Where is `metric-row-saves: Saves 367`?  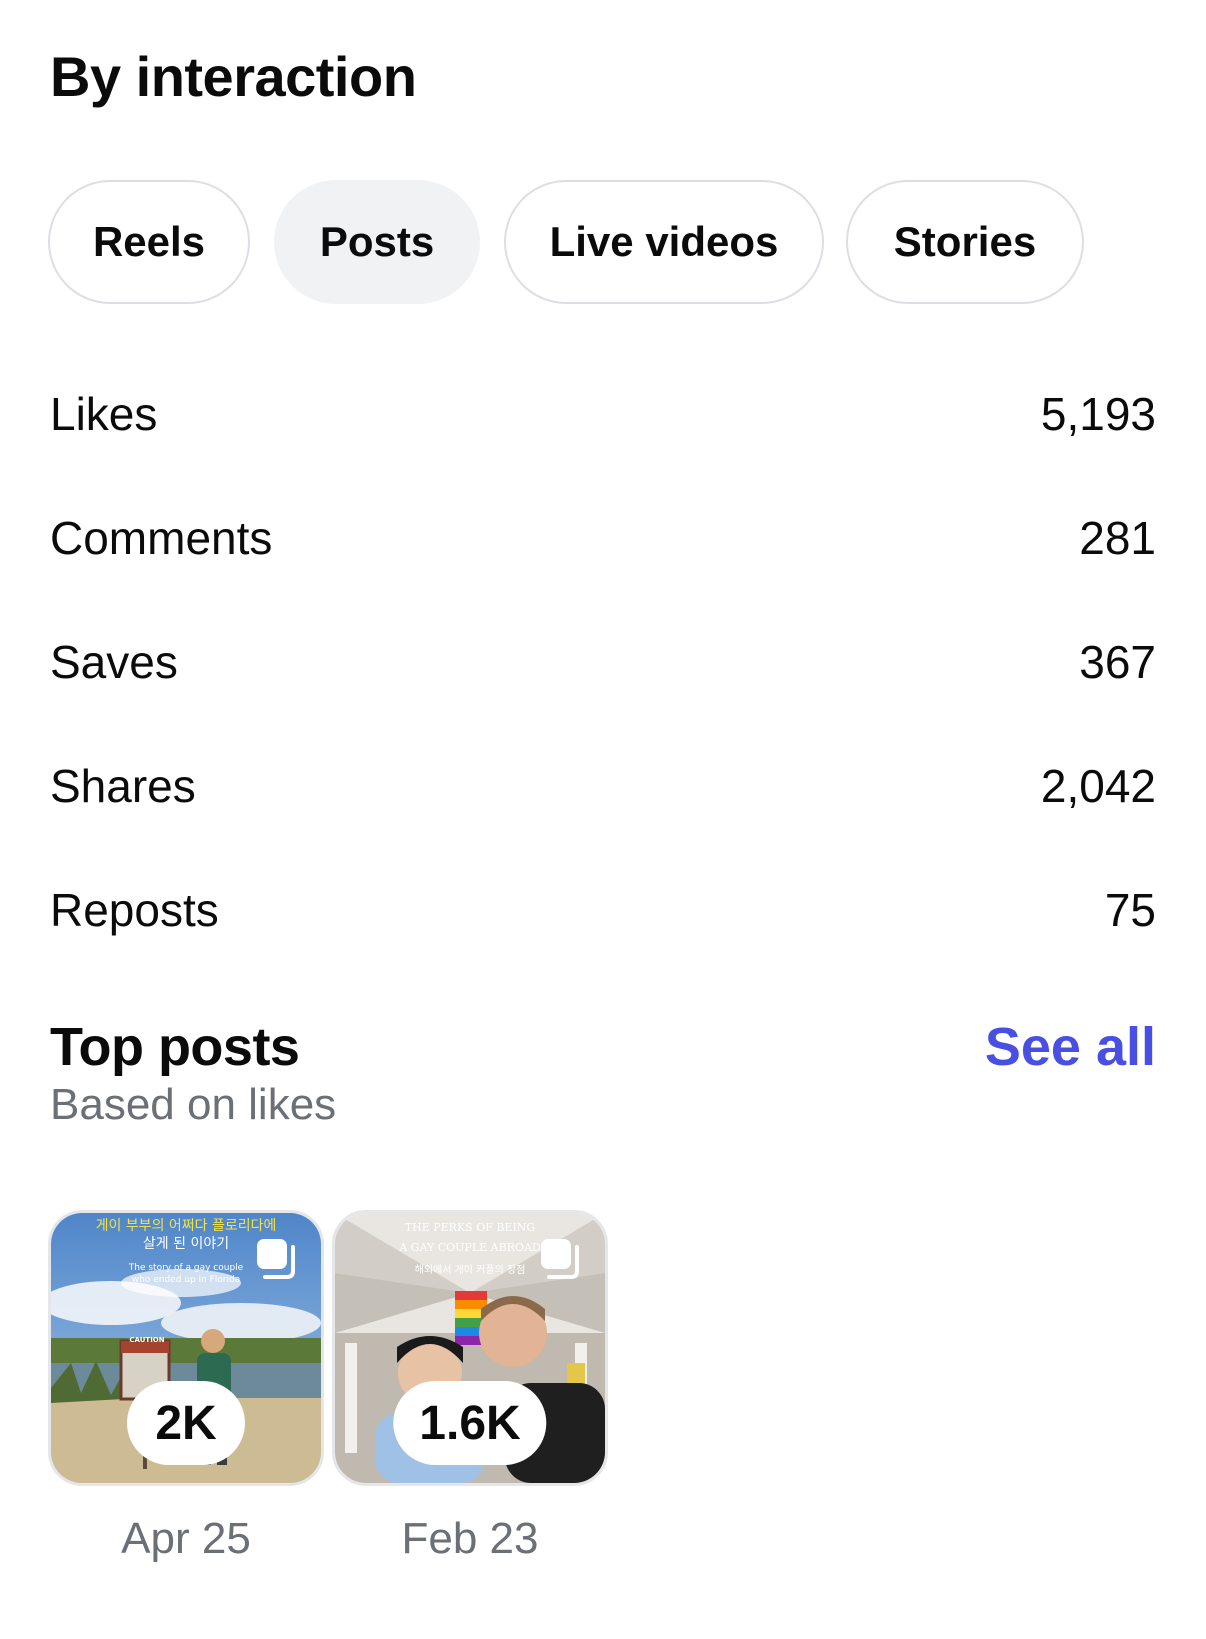
metric-row-saves: Saves 367 is located at coordinates (603, 662).